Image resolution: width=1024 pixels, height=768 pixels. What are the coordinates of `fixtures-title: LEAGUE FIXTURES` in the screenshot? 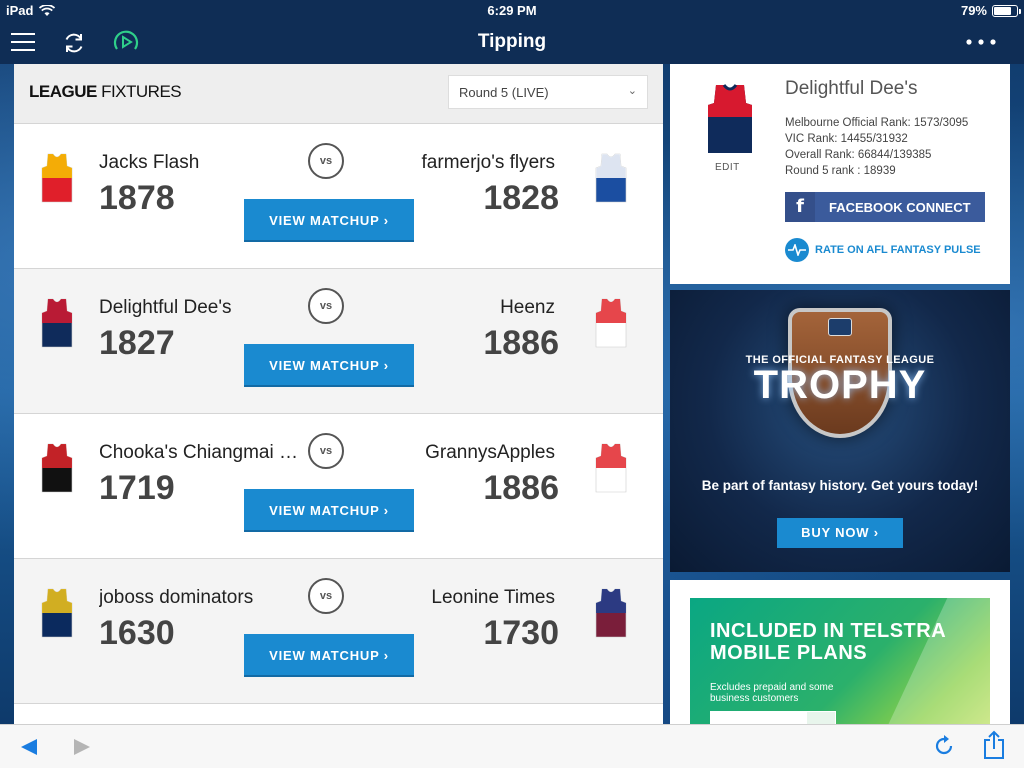 It's located at (105, 91).